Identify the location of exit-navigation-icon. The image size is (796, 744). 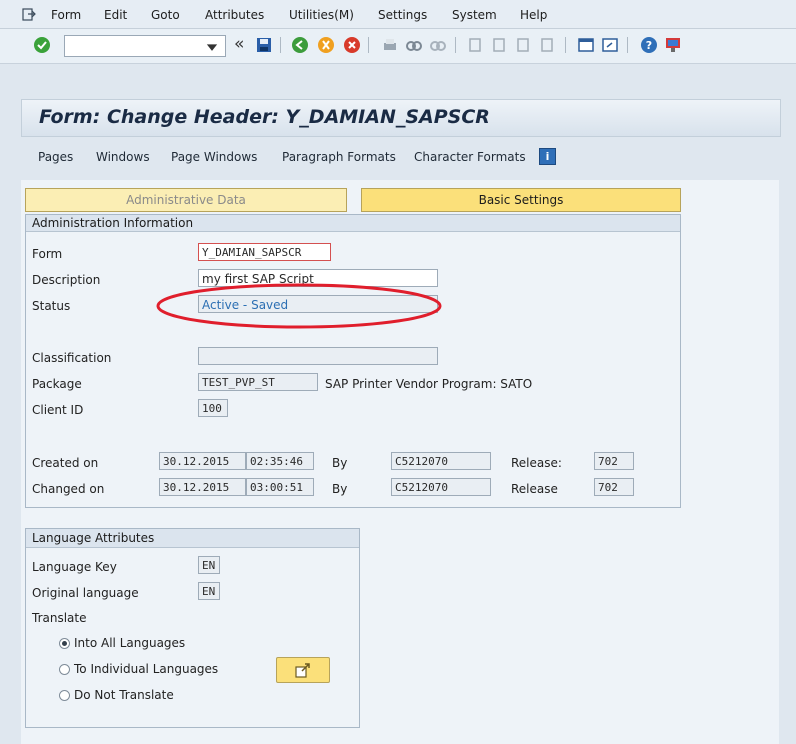
(326, 45).